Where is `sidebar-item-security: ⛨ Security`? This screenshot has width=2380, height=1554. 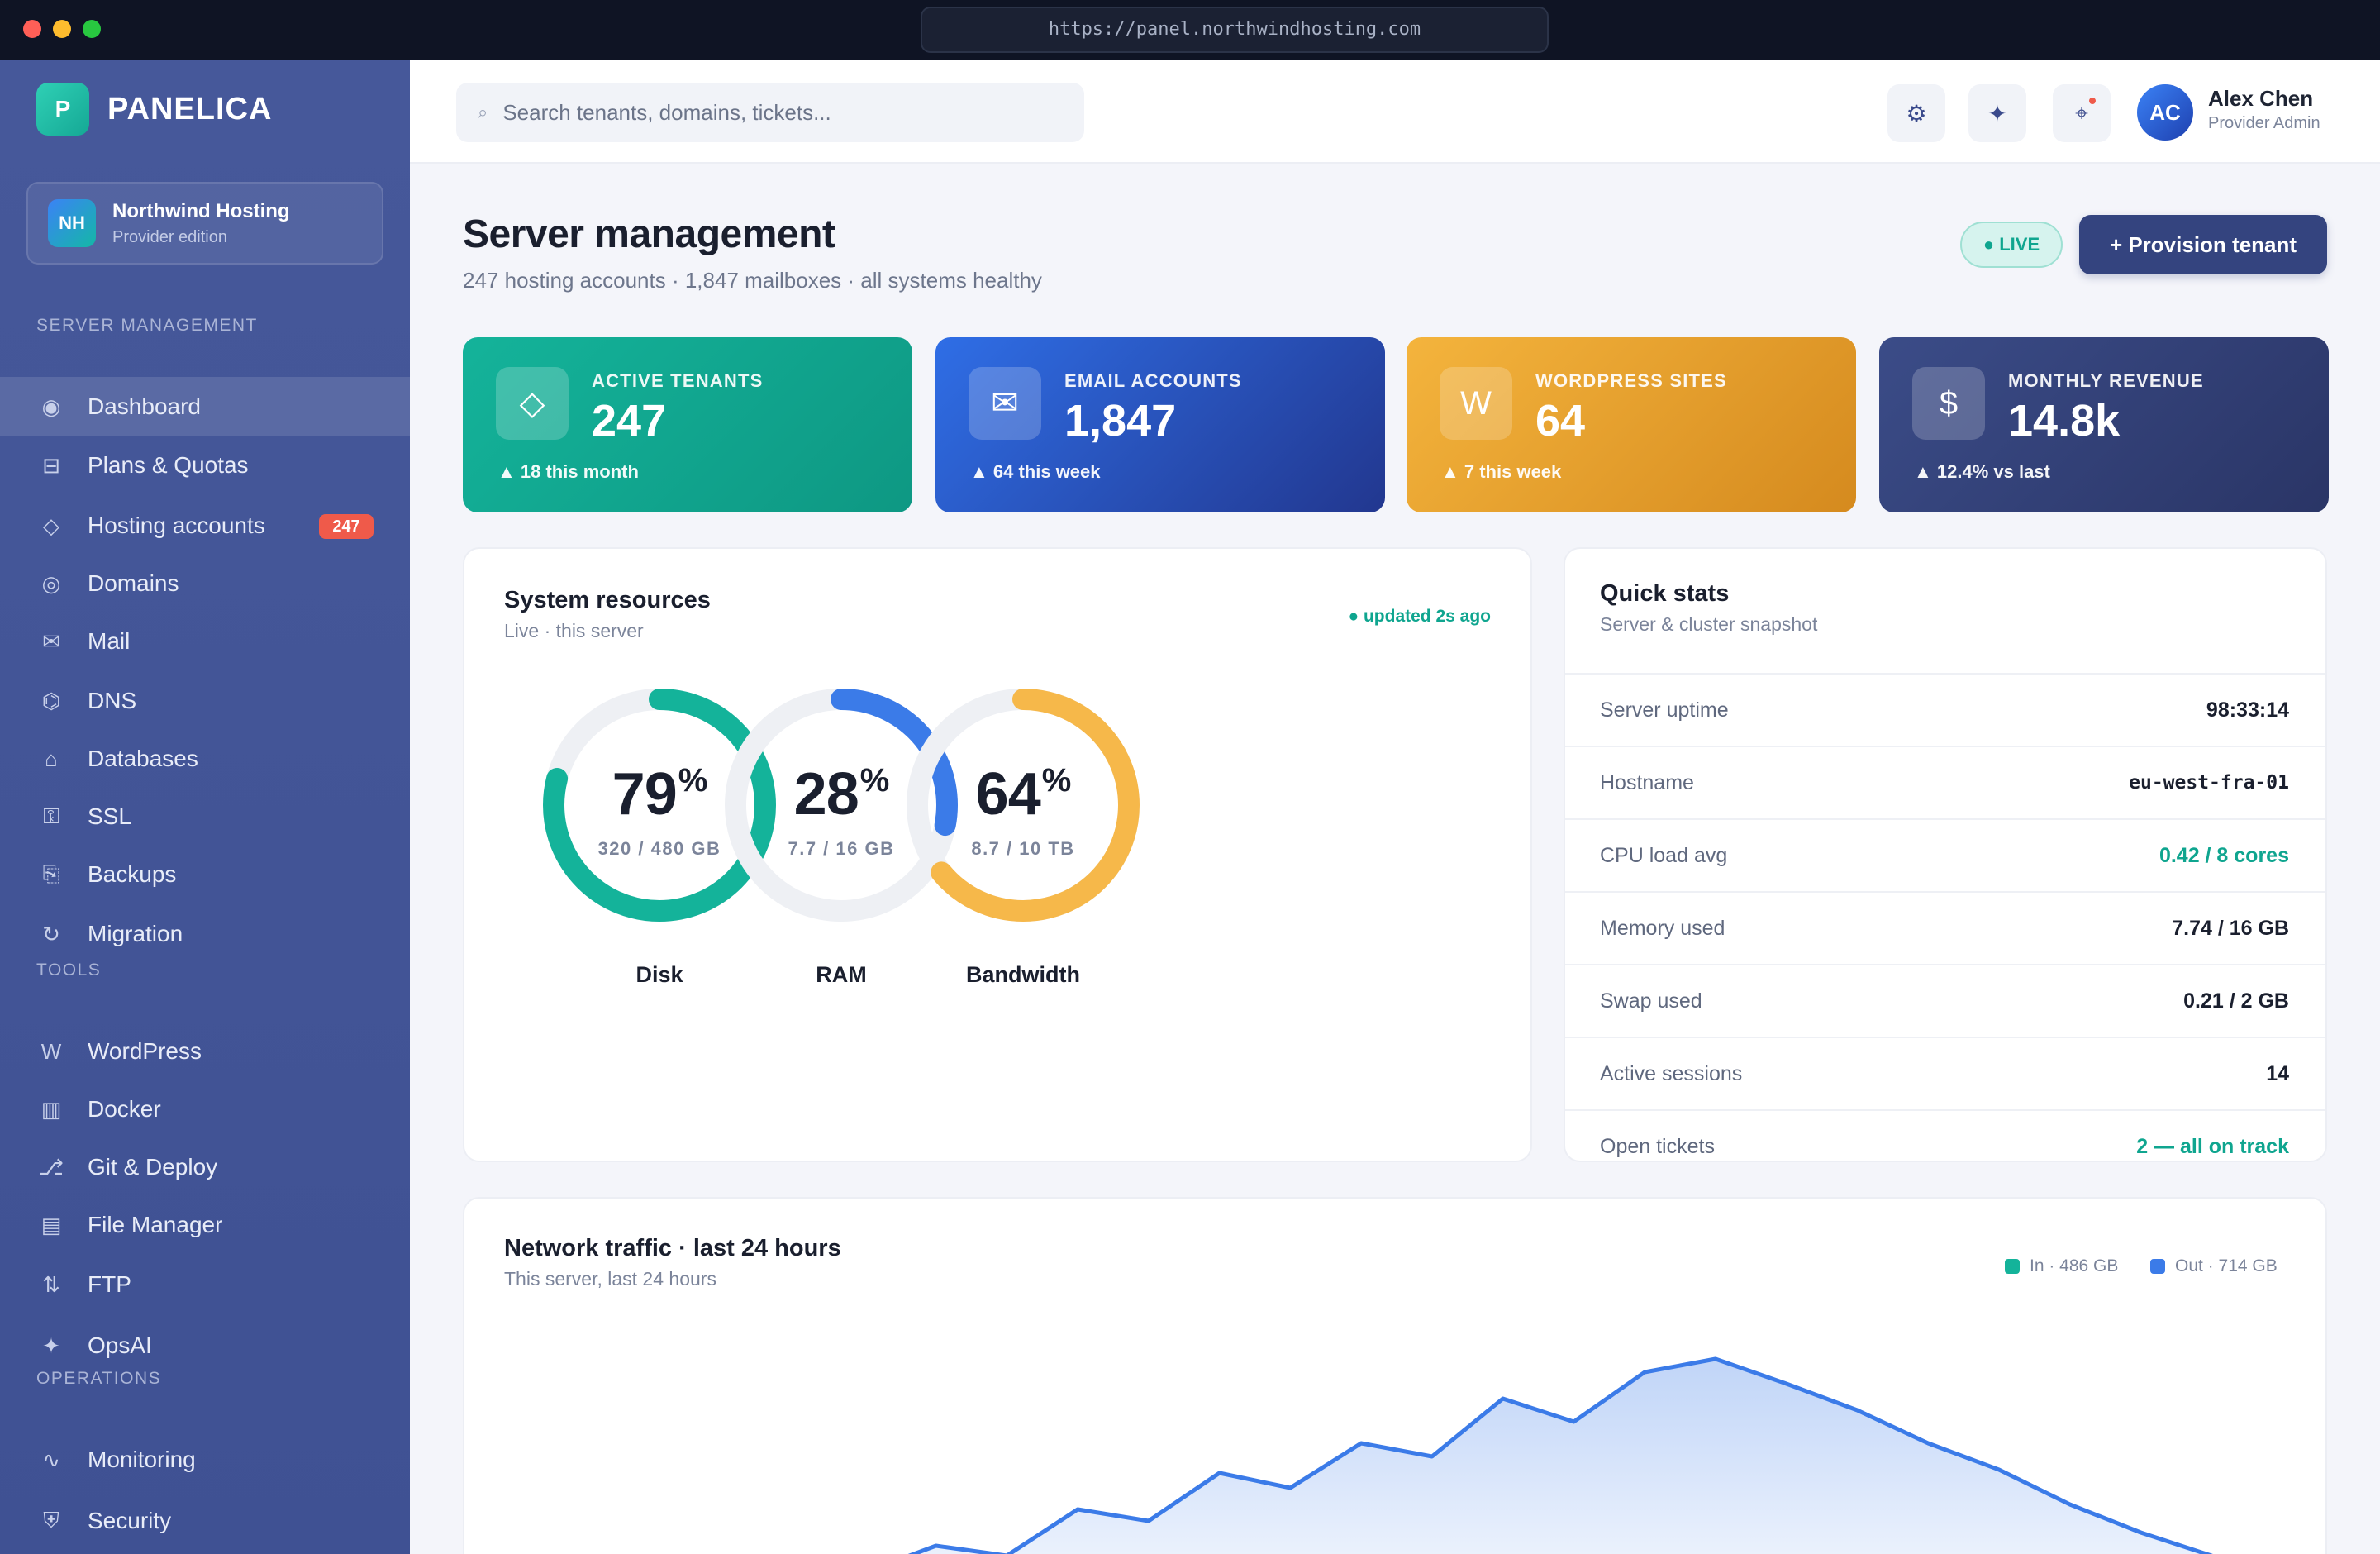 sidebar-item-security: ⛨ Security is located at coordinates (205, 1521).